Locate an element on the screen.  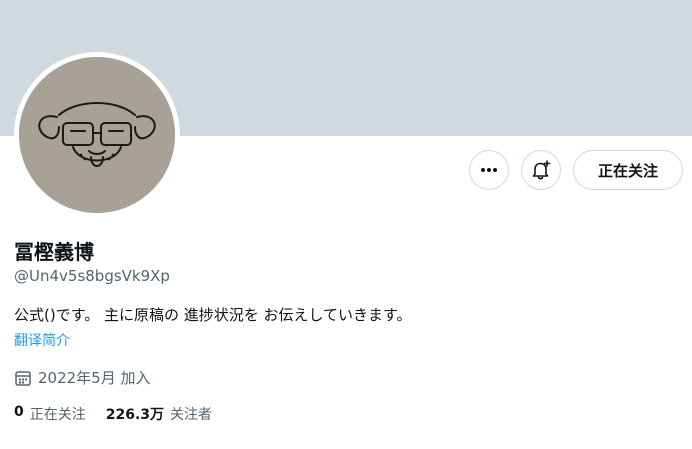
followers-stat-link: 226.3万 关注者 is located at coordinates (159, 414).